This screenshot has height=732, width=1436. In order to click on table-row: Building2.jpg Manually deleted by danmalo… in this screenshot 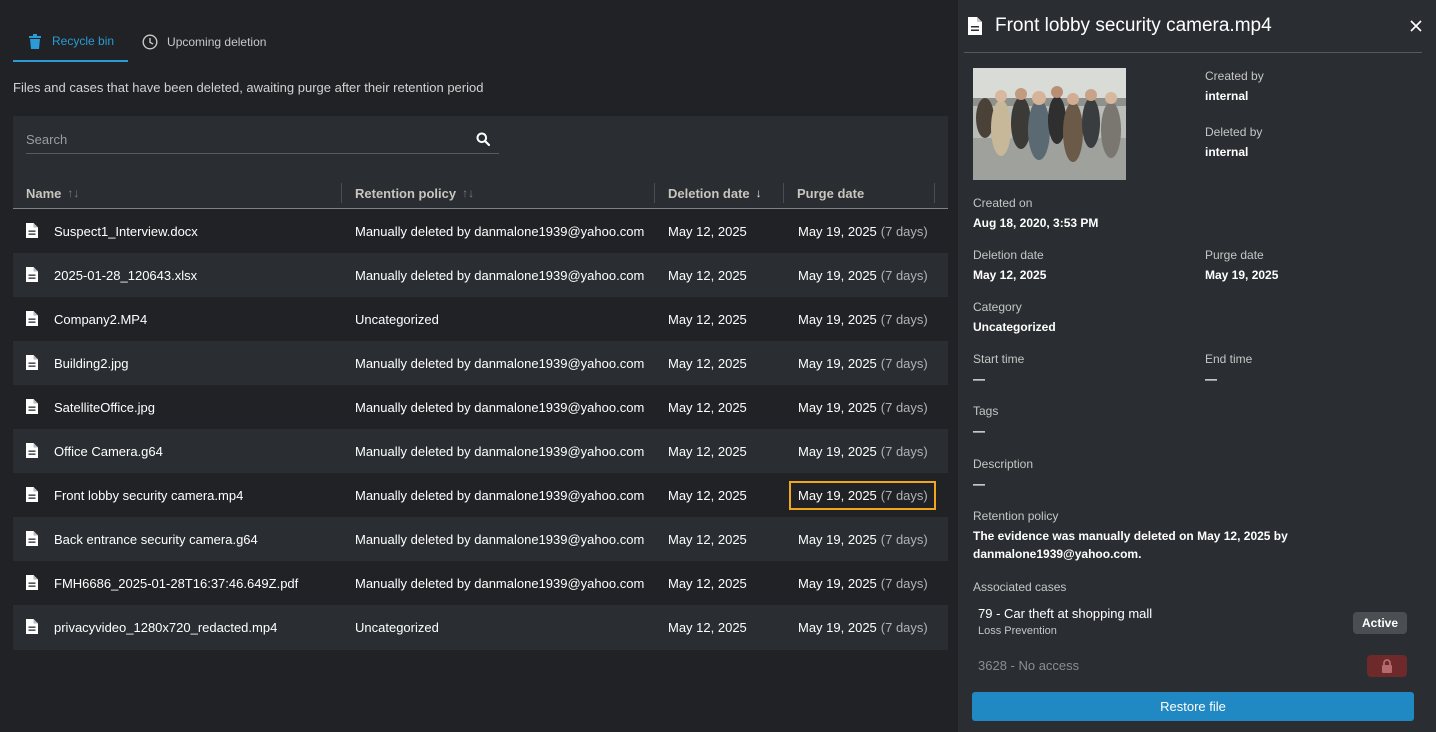, I will do `click(480, 363)`.